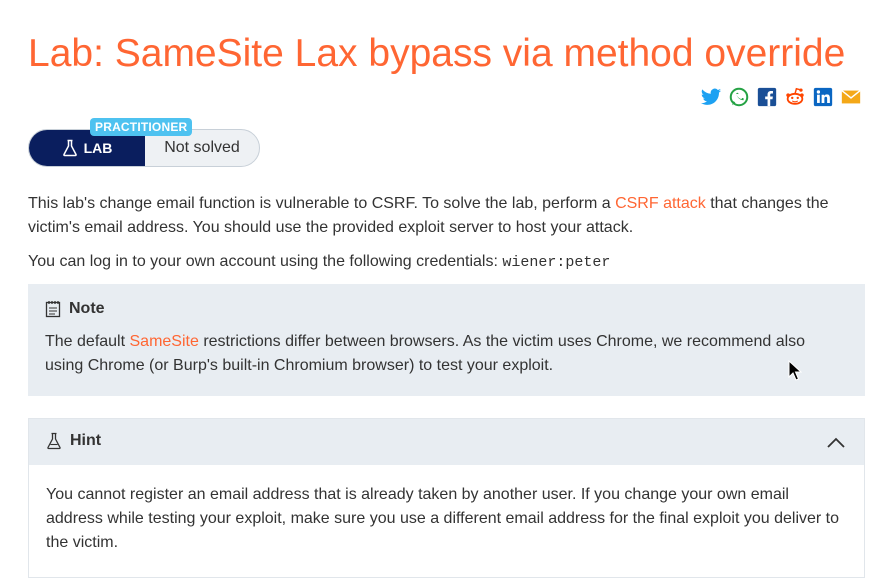 This screenshot has height=578, width=884. Describe the element at coordinates (141, 127) in the screenshot. I see `difficulty-badge: PRACTITIONER` at that location.